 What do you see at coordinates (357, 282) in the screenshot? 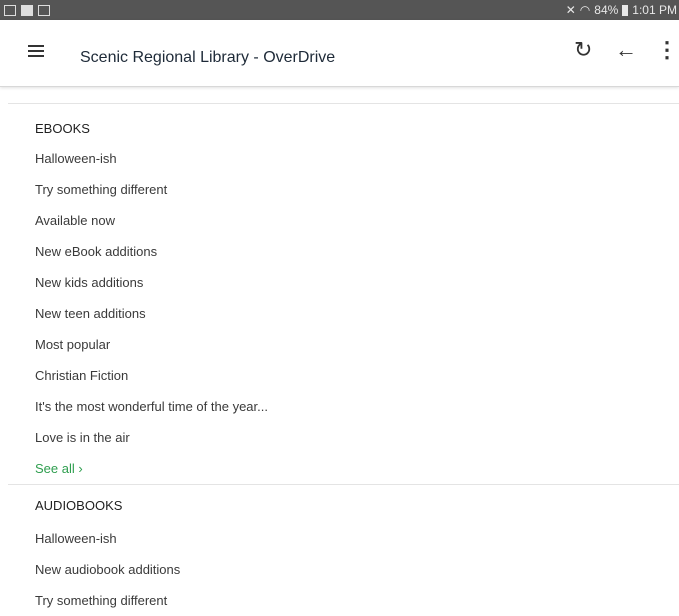
I see `ebook-collection-item: New kids additions` at bounding box center [357, 282].